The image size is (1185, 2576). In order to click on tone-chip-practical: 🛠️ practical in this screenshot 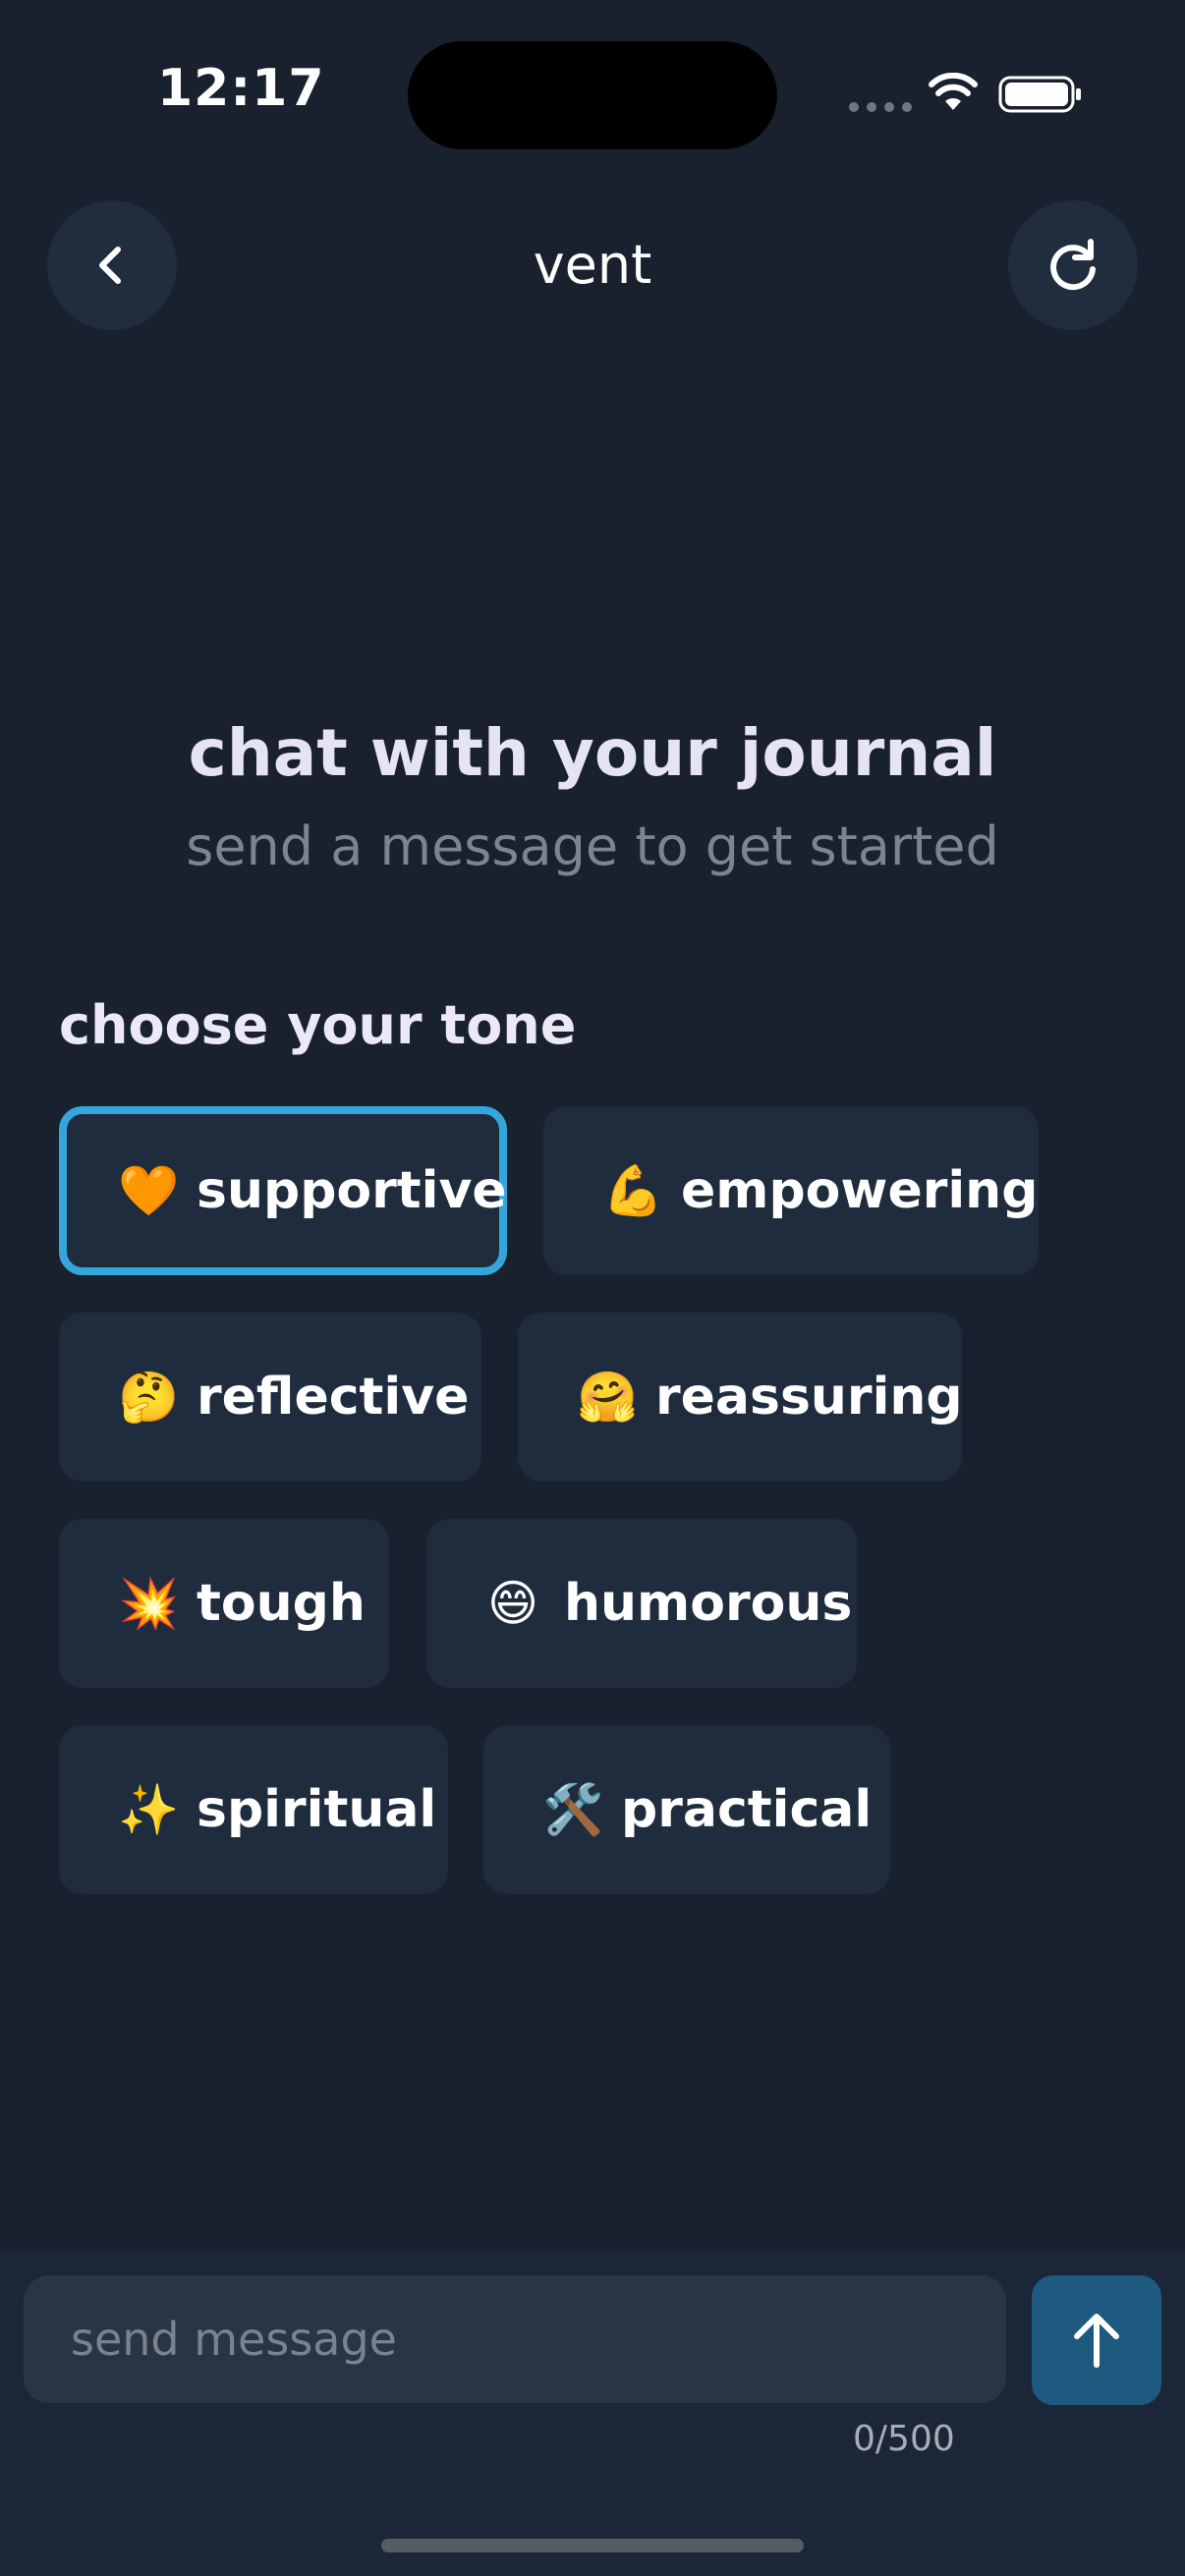, I will do `click(687, 1809)`.